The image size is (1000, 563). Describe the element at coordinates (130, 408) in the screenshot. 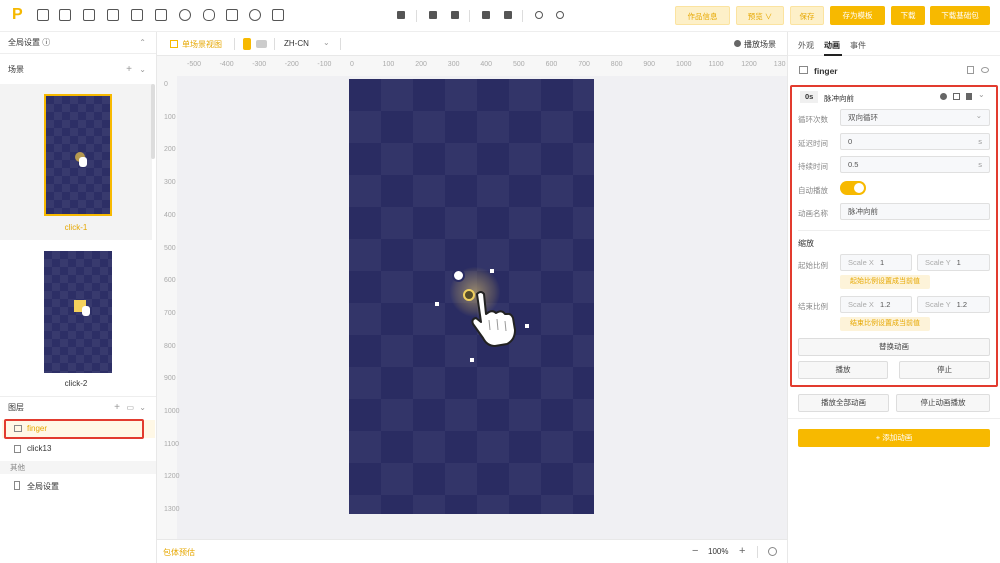

I see `folder-icon: ▭` at that location.